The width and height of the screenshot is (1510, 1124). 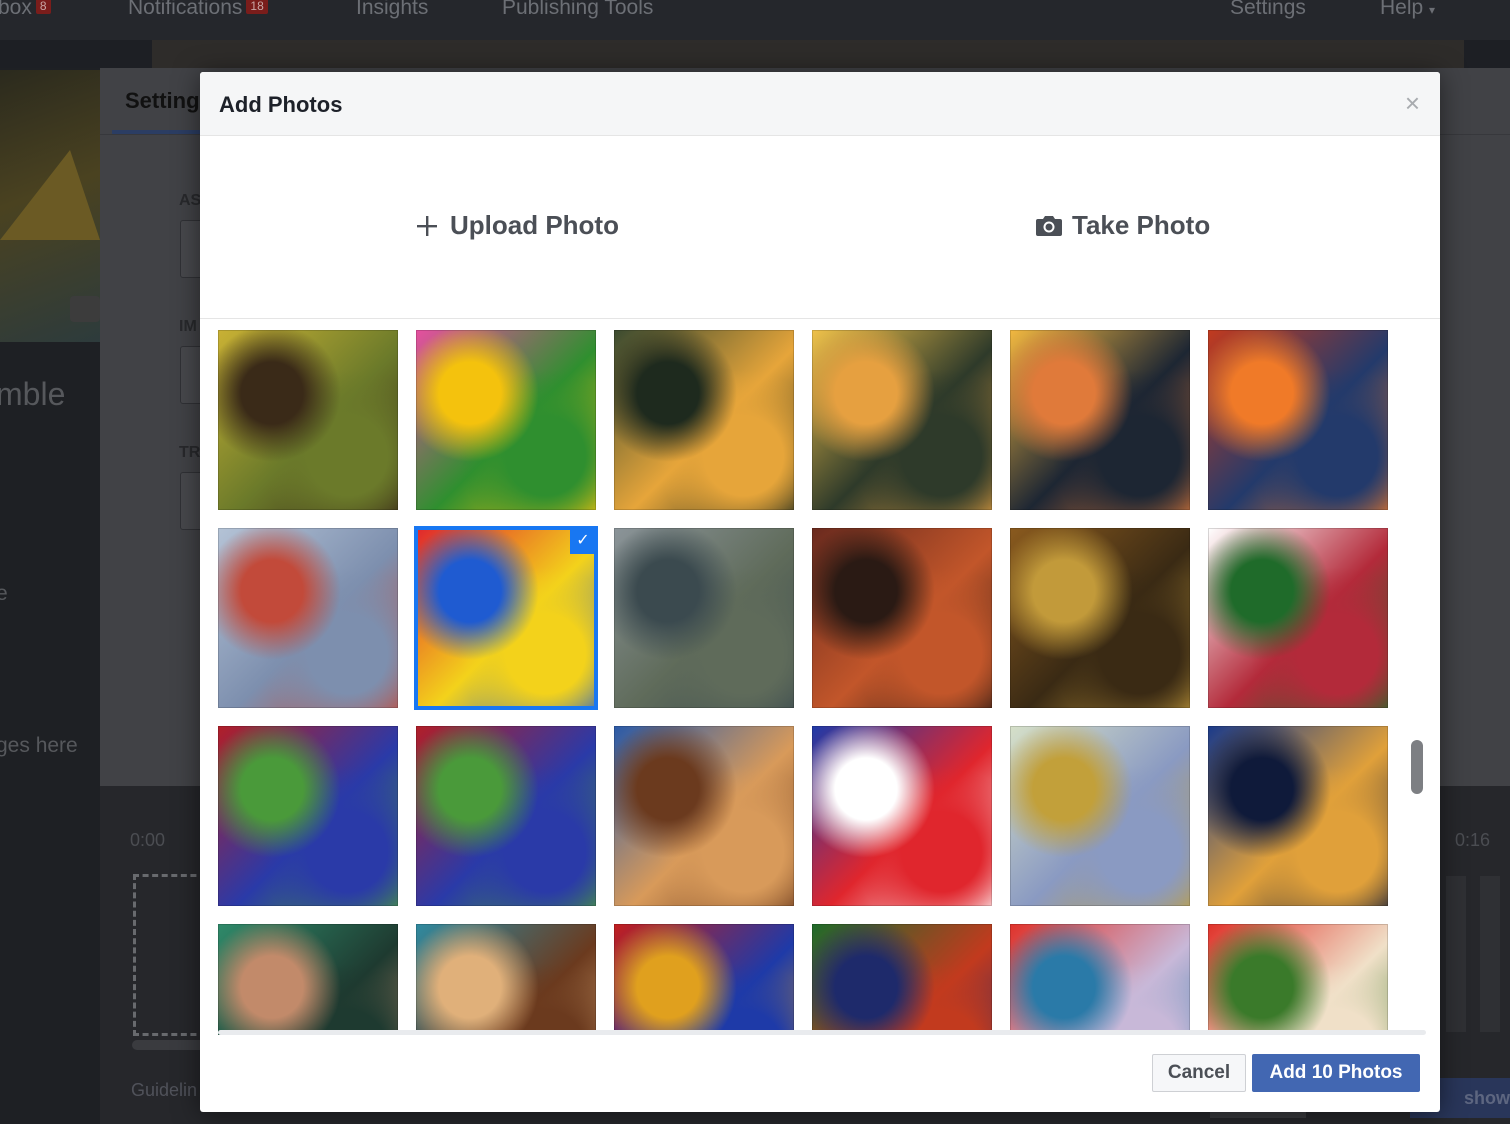 I want to click on take-photo-label: Take Photo, so click(x=1141, y=225).